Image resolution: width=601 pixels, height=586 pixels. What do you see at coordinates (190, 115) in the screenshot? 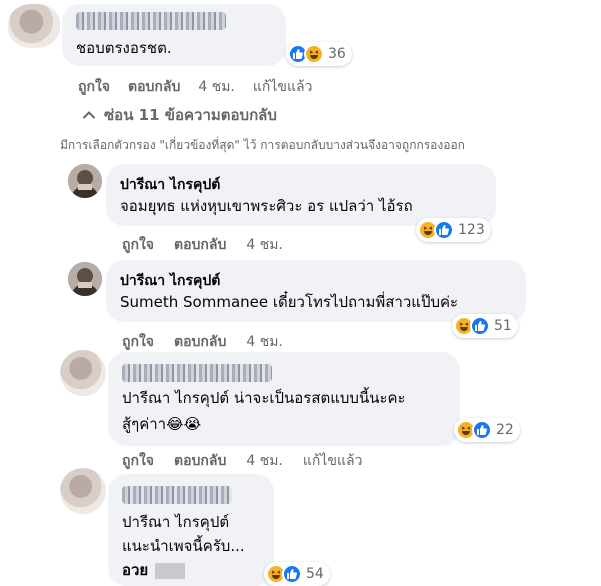
I see `hide-replies-label: ซ่อน 11 ข้อความตอบกลับ` at bounding box center [190, 115].